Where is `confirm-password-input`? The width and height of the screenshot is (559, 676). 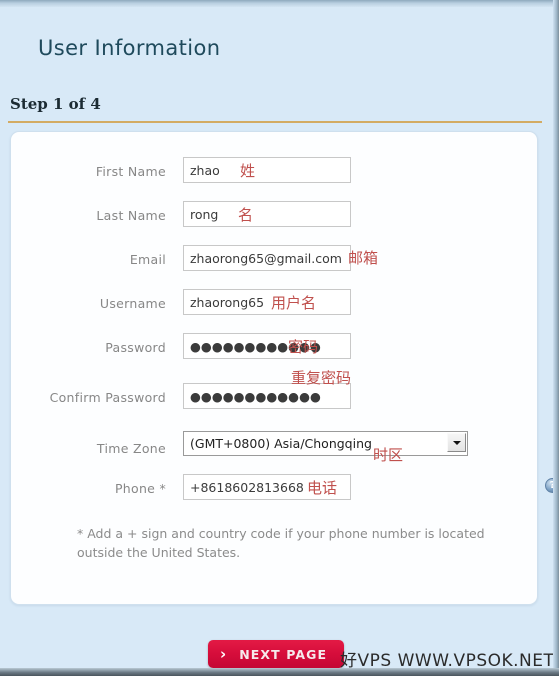 confirm-password-input is located at coordinates (267, 396).